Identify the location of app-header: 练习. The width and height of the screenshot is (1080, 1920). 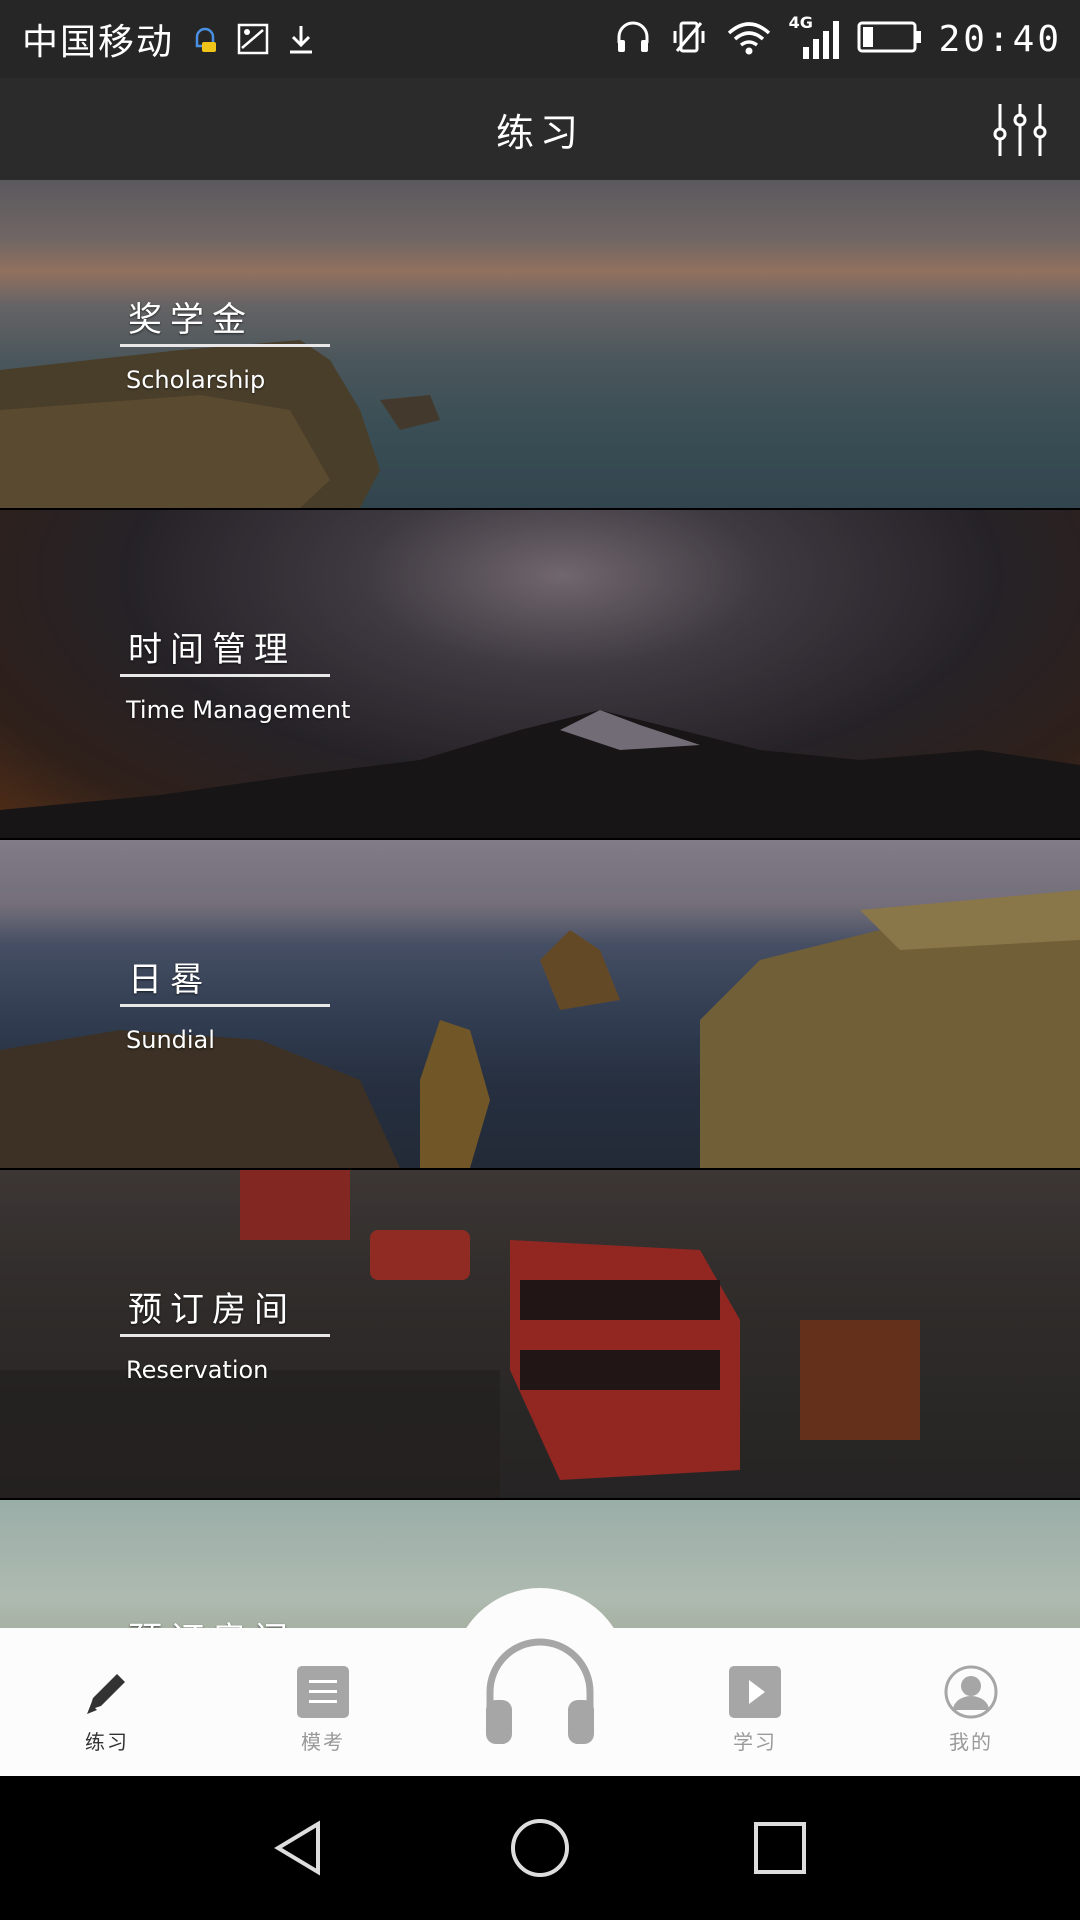
(540, 129).